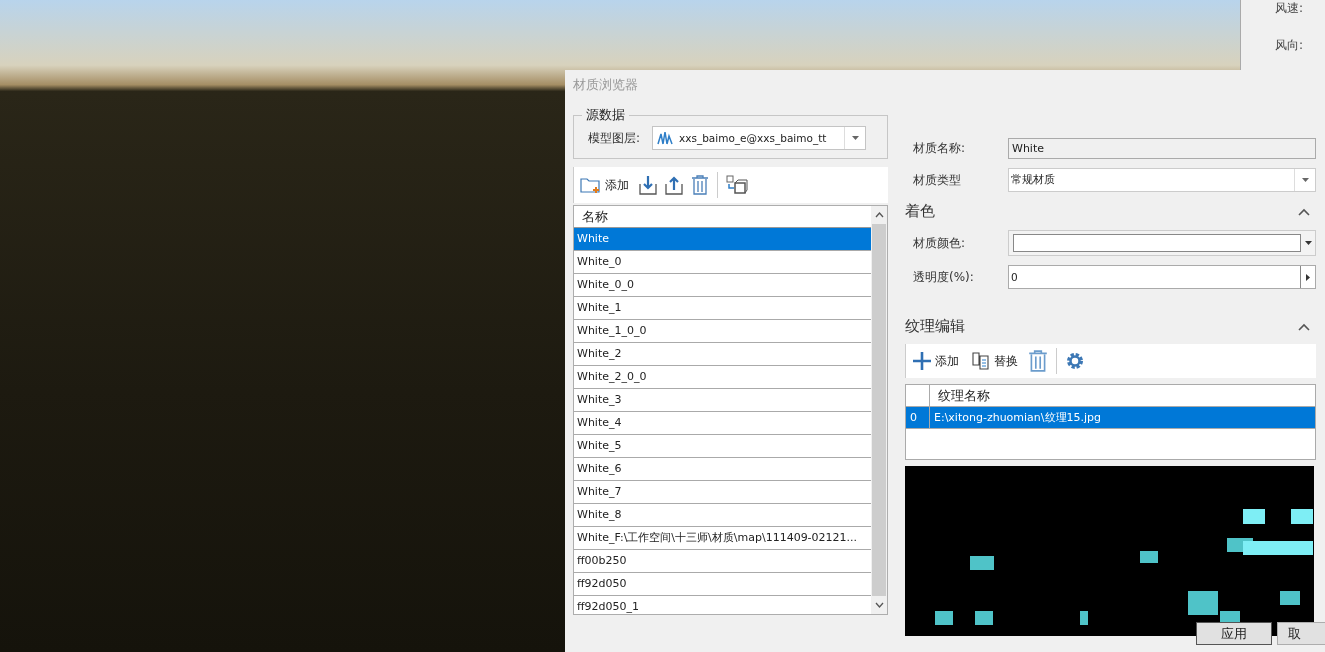  Describe the element at coordinates (591, 185) in the screenshot. I see `folder-icon` at that location.